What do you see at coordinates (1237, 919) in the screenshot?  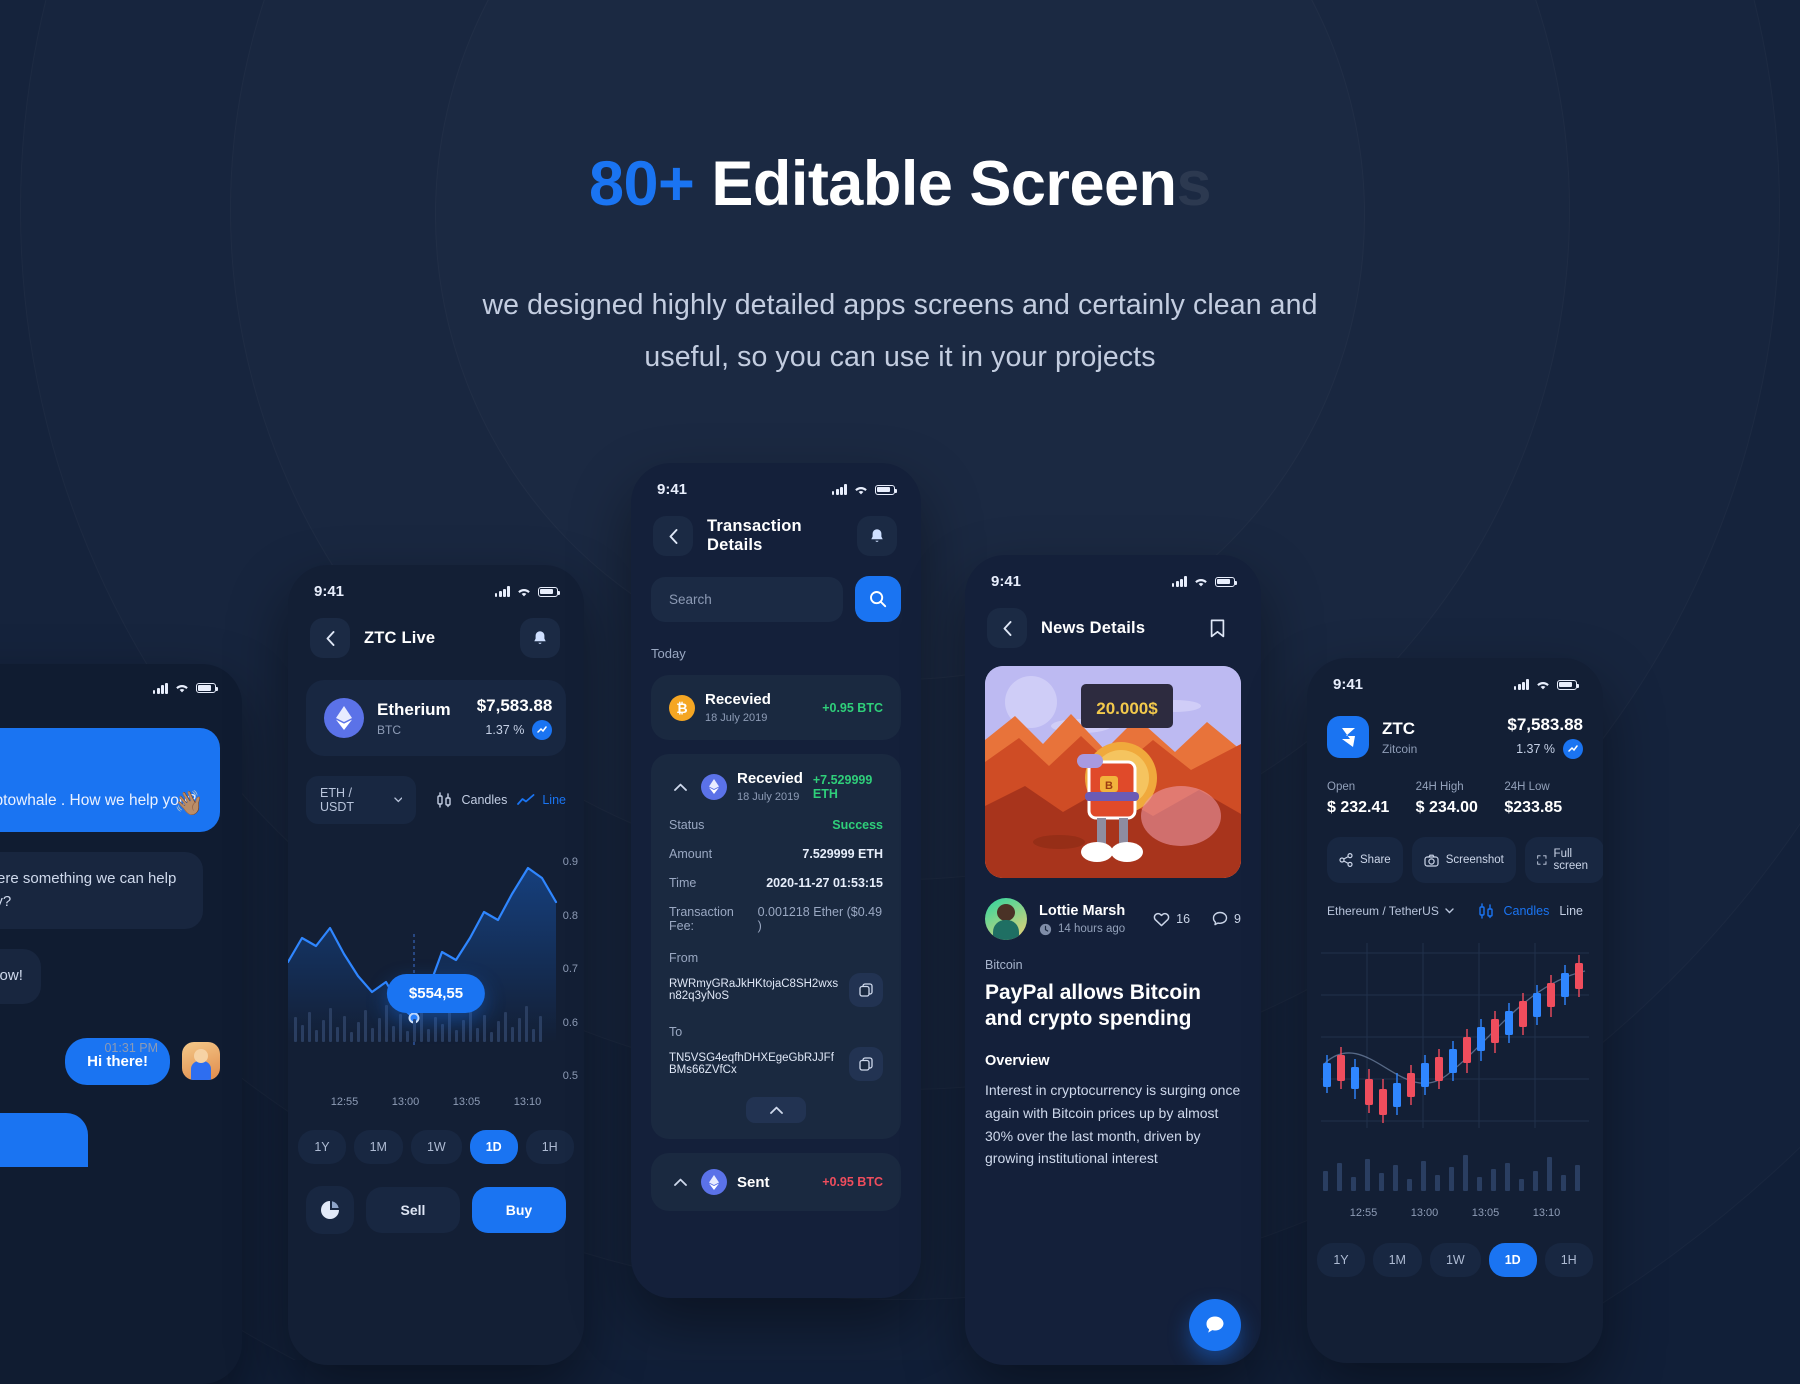 I see `comments-count: 9` at bounding box center [1237, 919].